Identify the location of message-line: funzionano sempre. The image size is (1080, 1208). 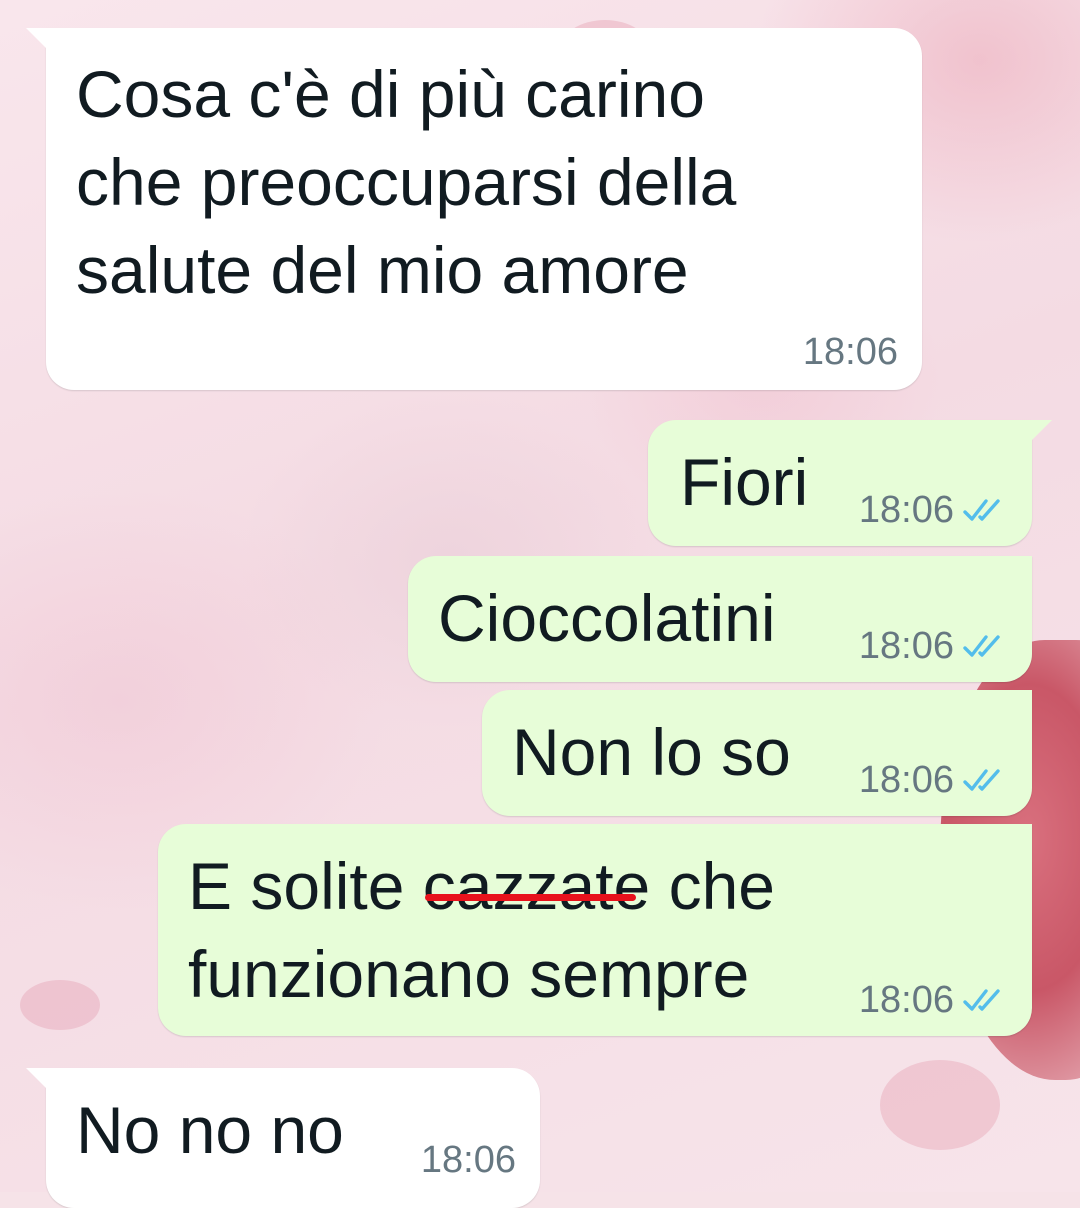
(469, 974).